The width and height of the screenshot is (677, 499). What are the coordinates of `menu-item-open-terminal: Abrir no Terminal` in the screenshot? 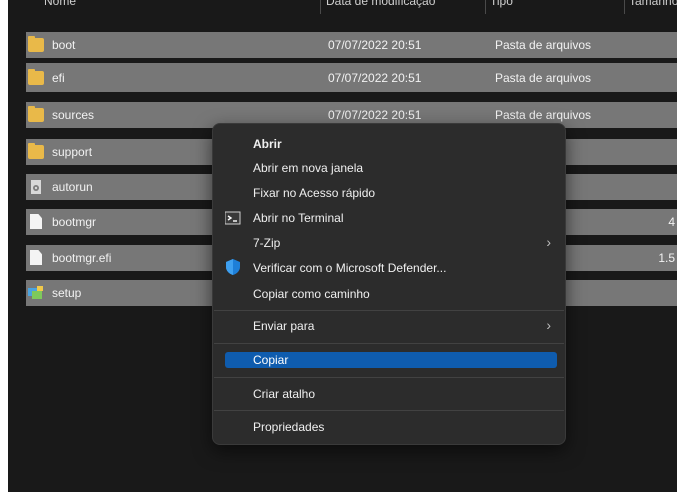 It's located at (298, 218).